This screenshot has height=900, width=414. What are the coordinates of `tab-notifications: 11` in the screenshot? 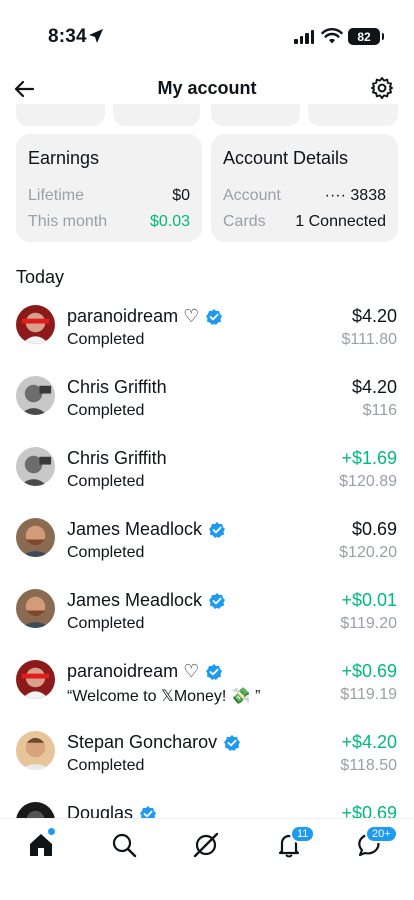 It's located at (295, 843).